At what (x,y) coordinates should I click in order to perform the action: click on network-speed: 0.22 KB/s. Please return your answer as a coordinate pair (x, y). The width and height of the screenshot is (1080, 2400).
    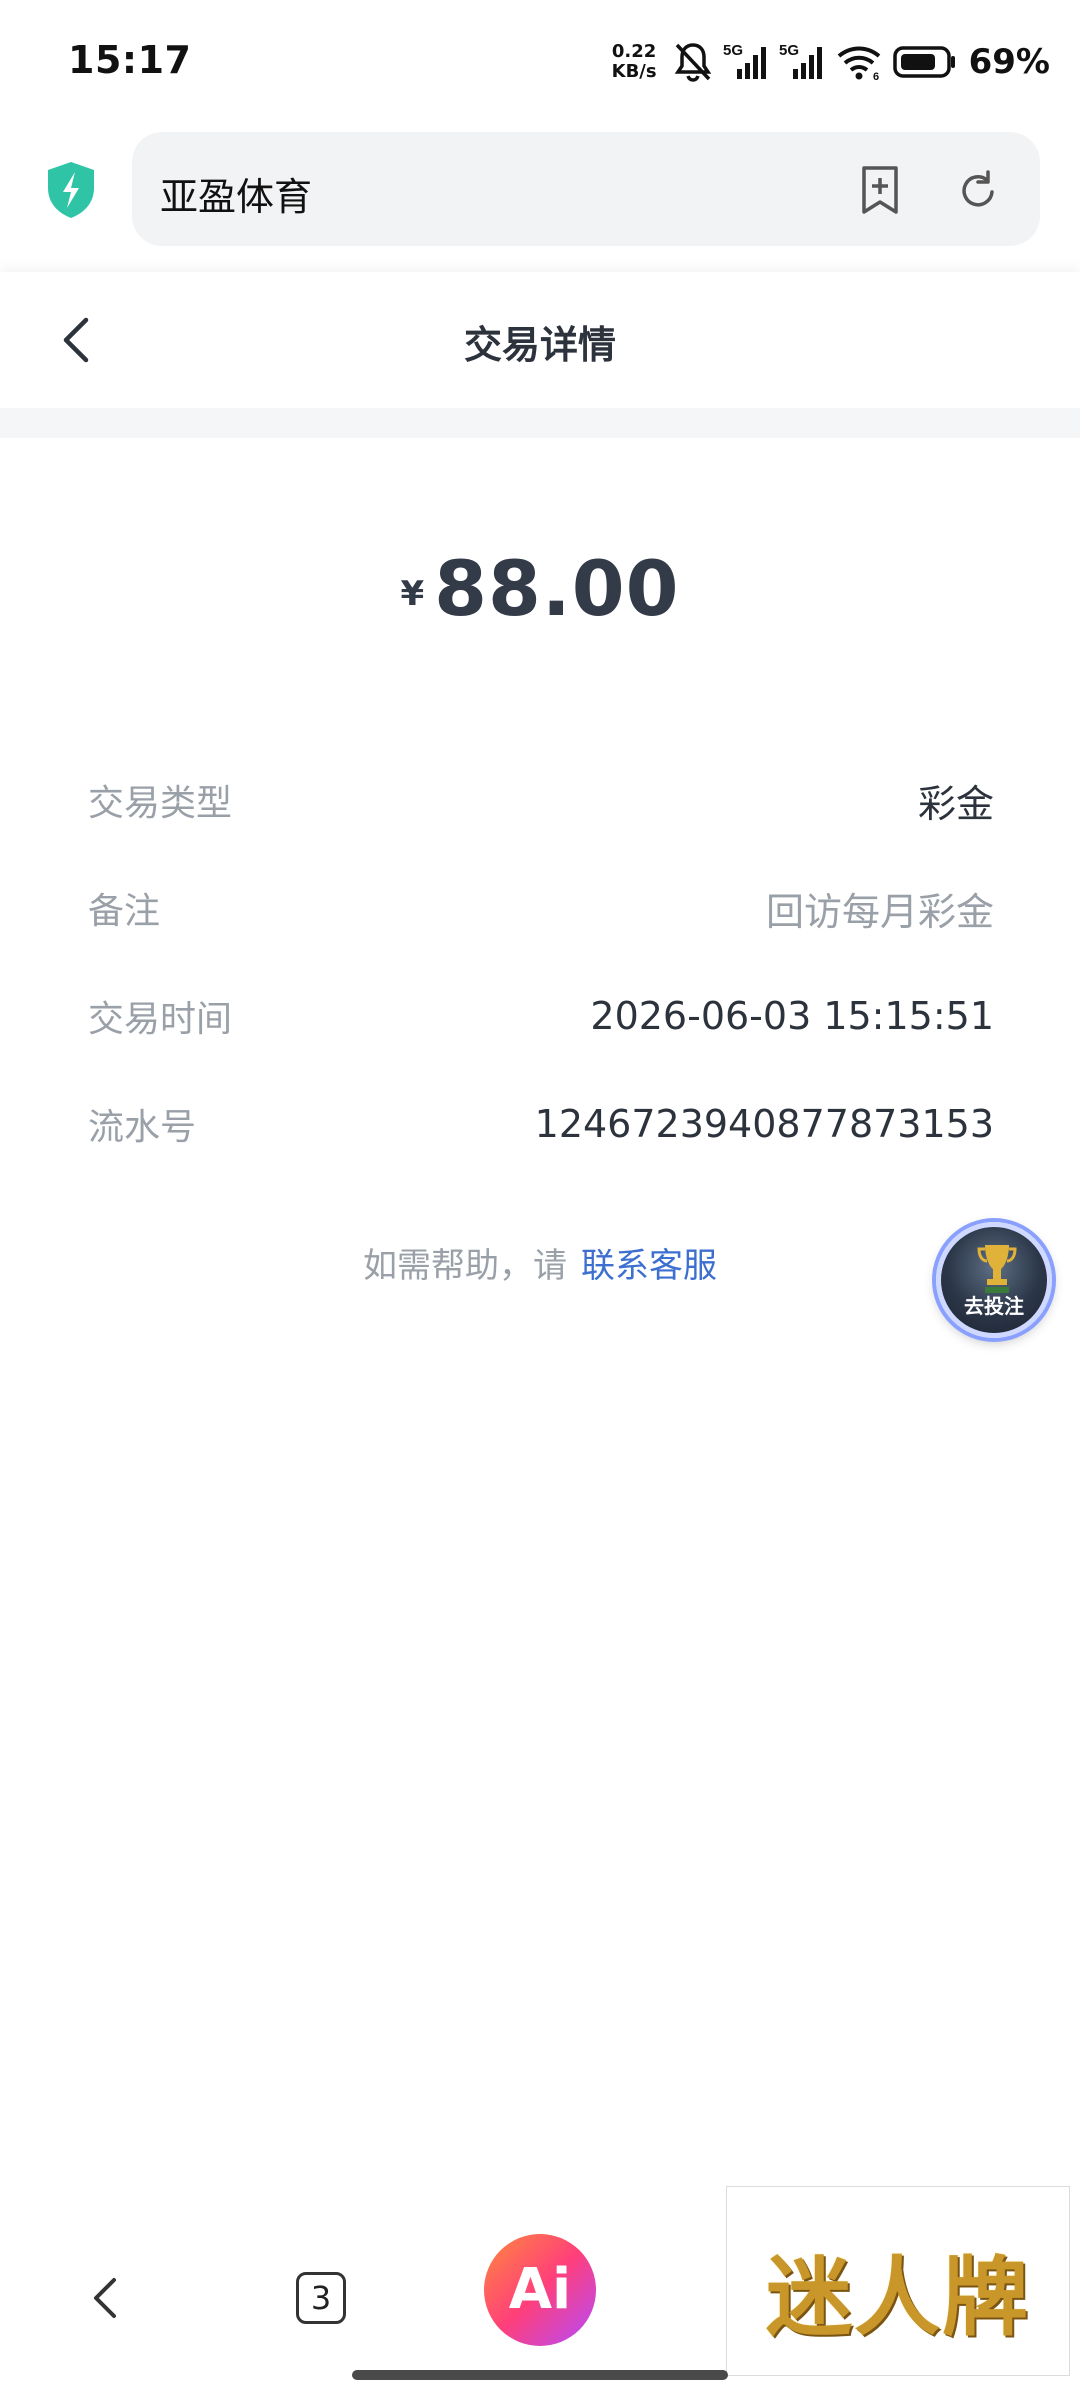
    Looking at the image, I should click on (634, 62).